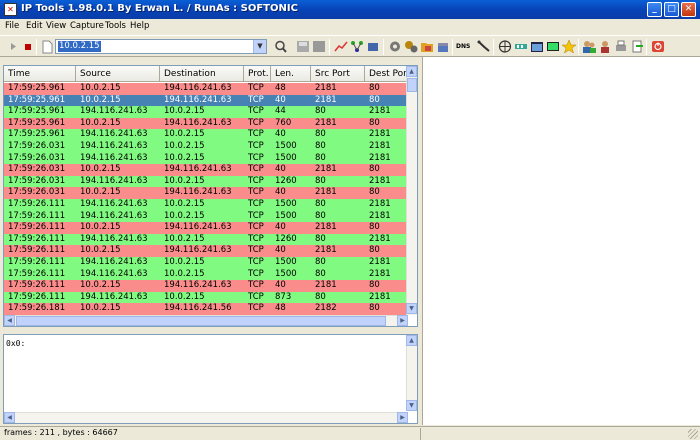 This screenshot has height=440, width=700. I want to click on ip-address-value: 10.0.2.15, so click(79, 46).